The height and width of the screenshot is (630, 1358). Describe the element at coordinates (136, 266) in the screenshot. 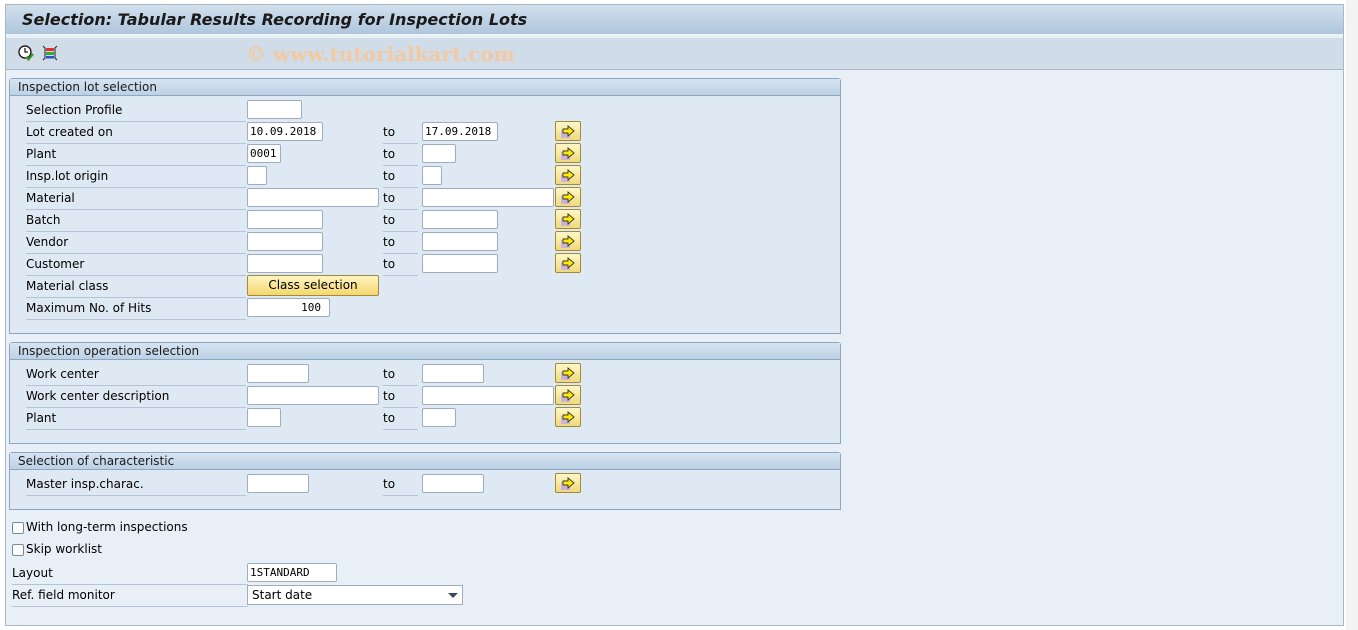

I see `field-label: Customer` at that location.